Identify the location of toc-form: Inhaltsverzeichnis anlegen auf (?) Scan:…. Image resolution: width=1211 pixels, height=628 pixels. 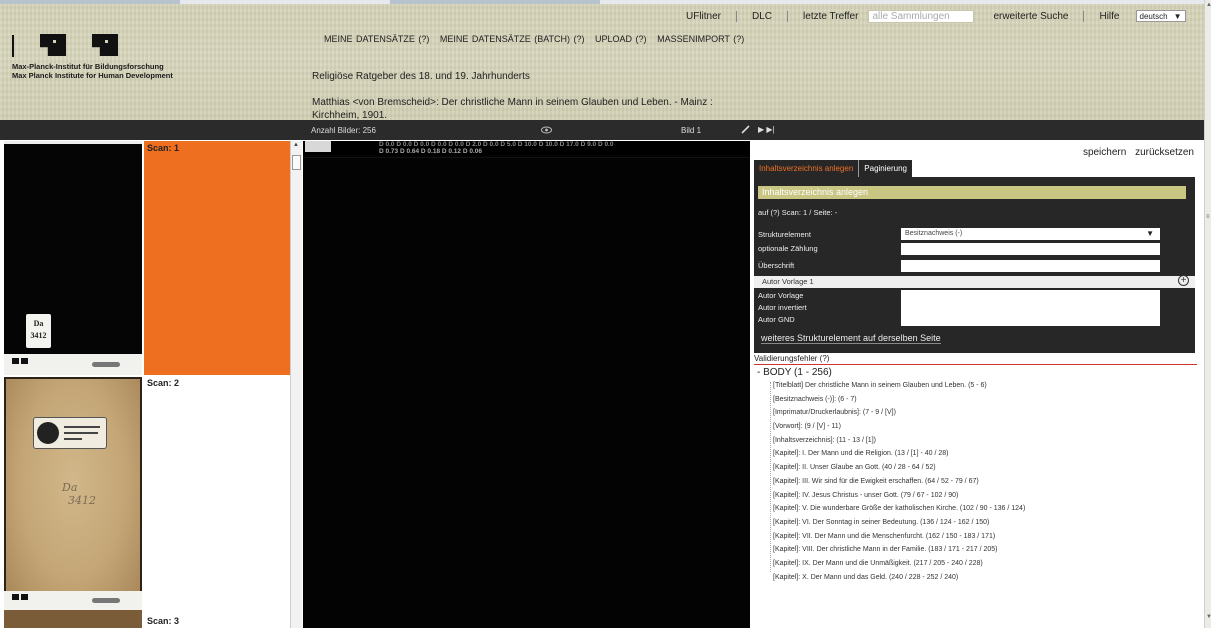
(974, 265).